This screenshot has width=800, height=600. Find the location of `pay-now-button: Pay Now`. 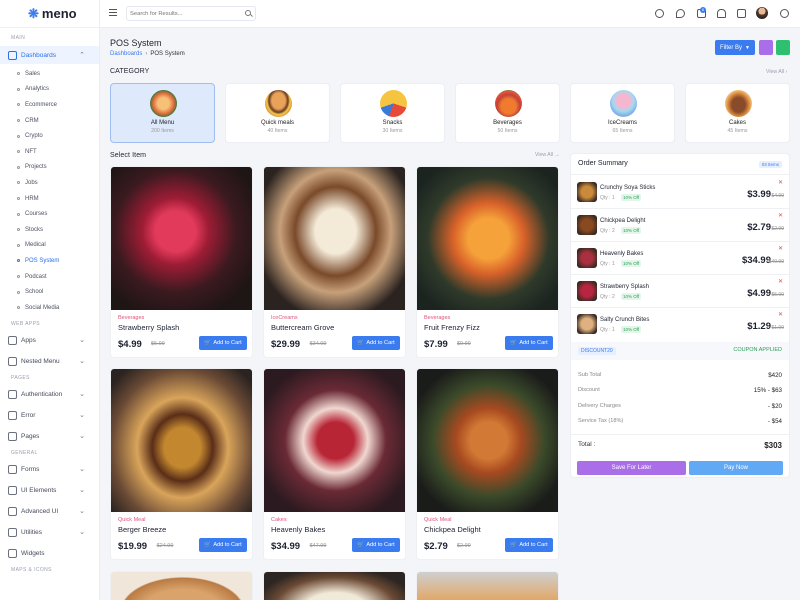

pay-now-button: Pay Now is located at coordinates (736, 468).